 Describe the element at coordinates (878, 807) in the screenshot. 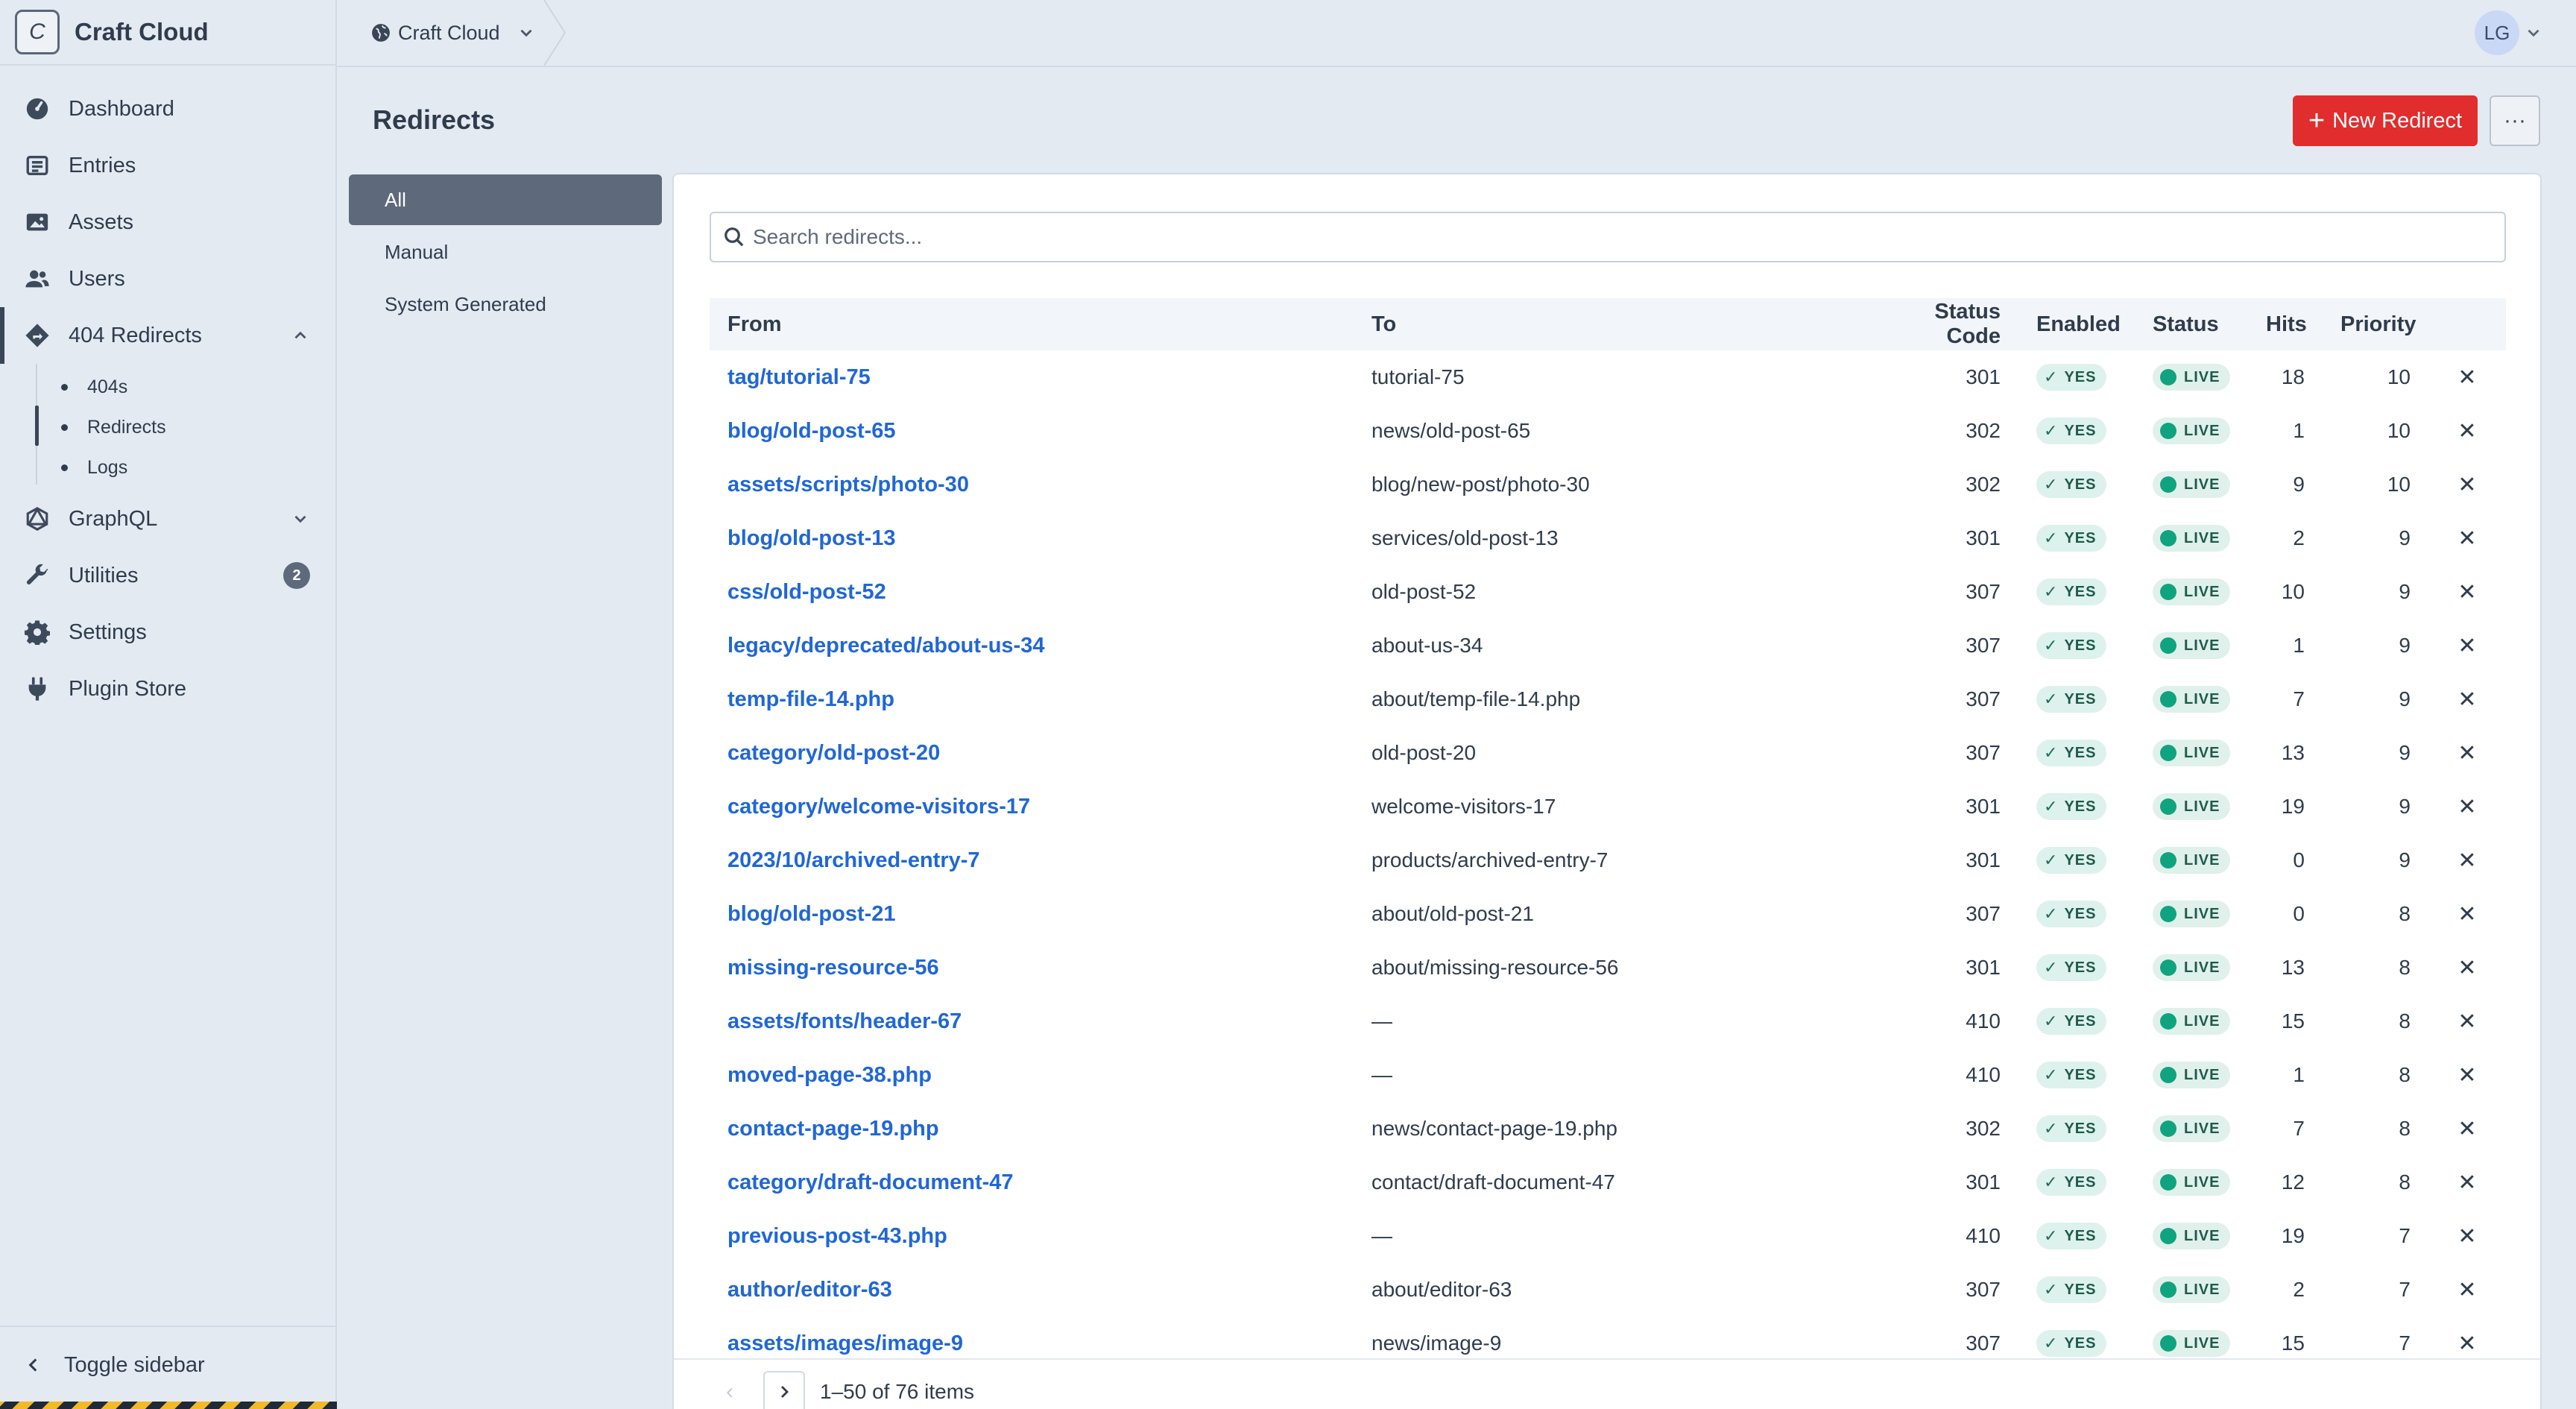

I see `redirect-from-link: category/welcome-visitors-17` at that location.